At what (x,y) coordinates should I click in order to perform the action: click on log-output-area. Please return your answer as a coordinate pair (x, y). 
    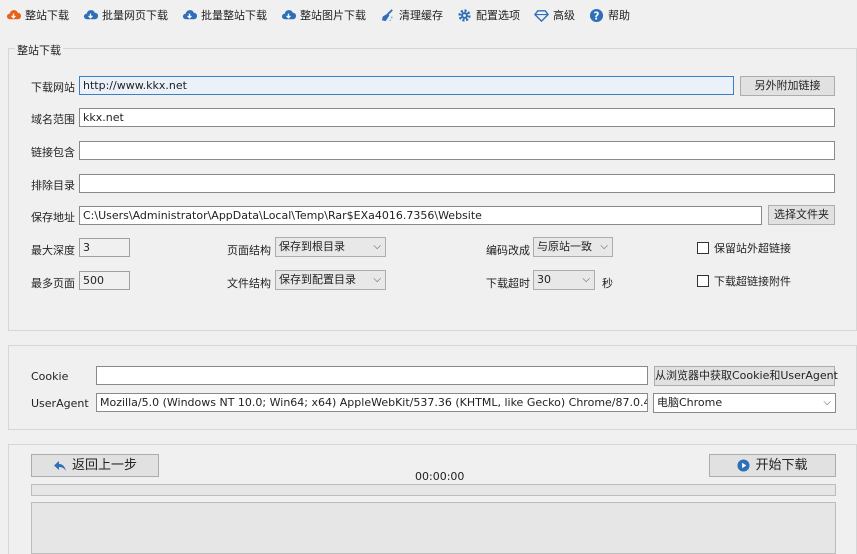
    Looking at the image, I should click on (433, 528).